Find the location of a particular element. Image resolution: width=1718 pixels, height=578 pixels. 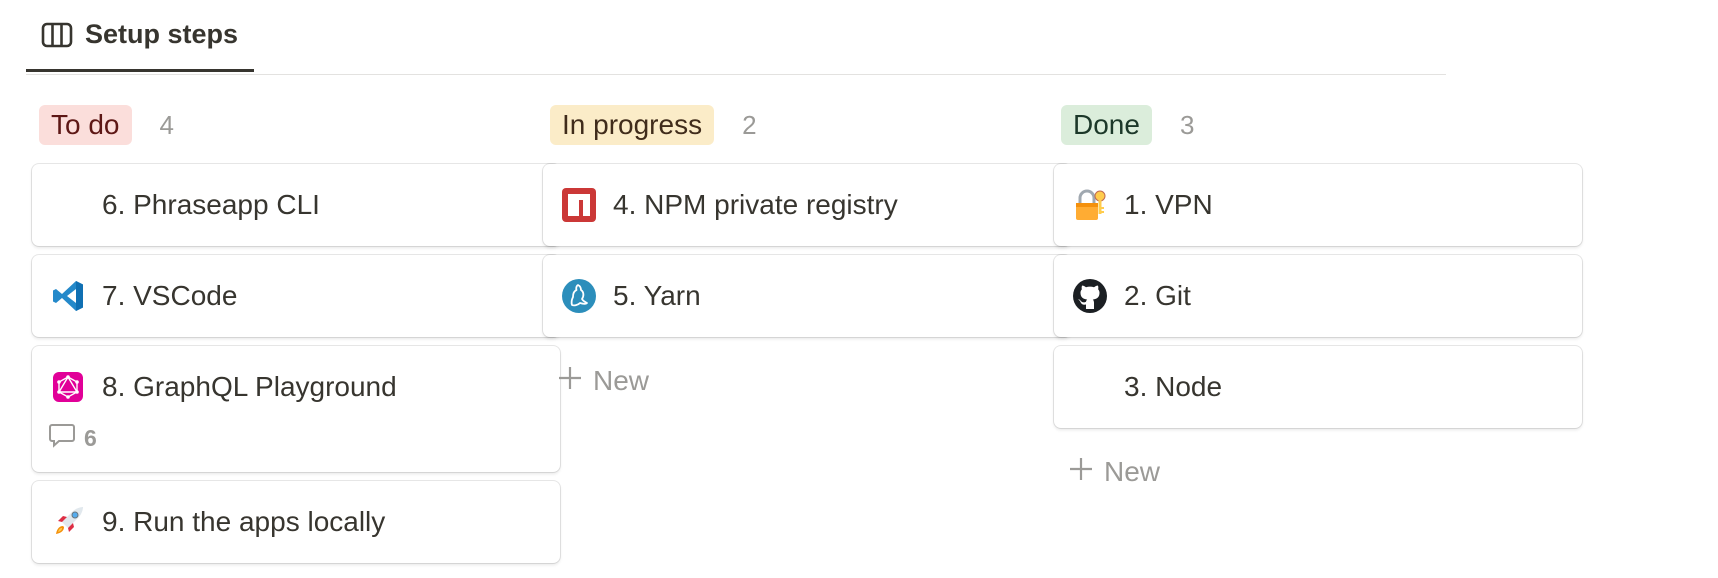

status-pill-to-do: To do is located at coordinates (85, 125).